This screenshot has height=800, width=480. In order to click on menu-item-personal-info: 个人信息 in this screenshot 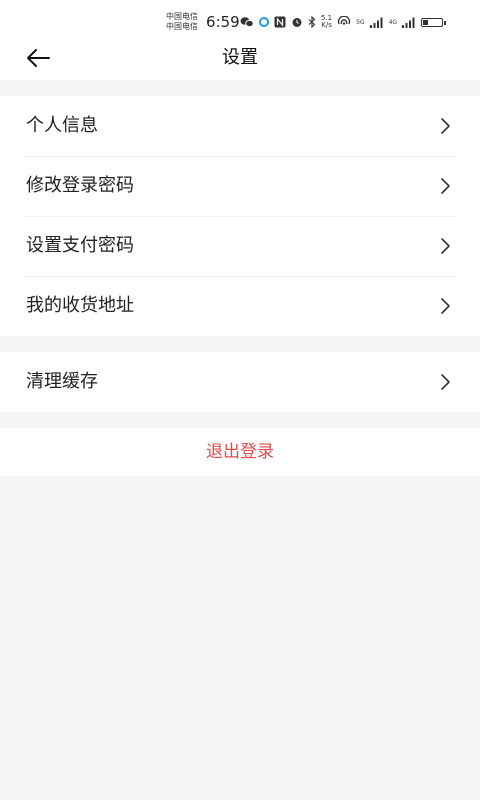, I will do `click(240, 126)`.